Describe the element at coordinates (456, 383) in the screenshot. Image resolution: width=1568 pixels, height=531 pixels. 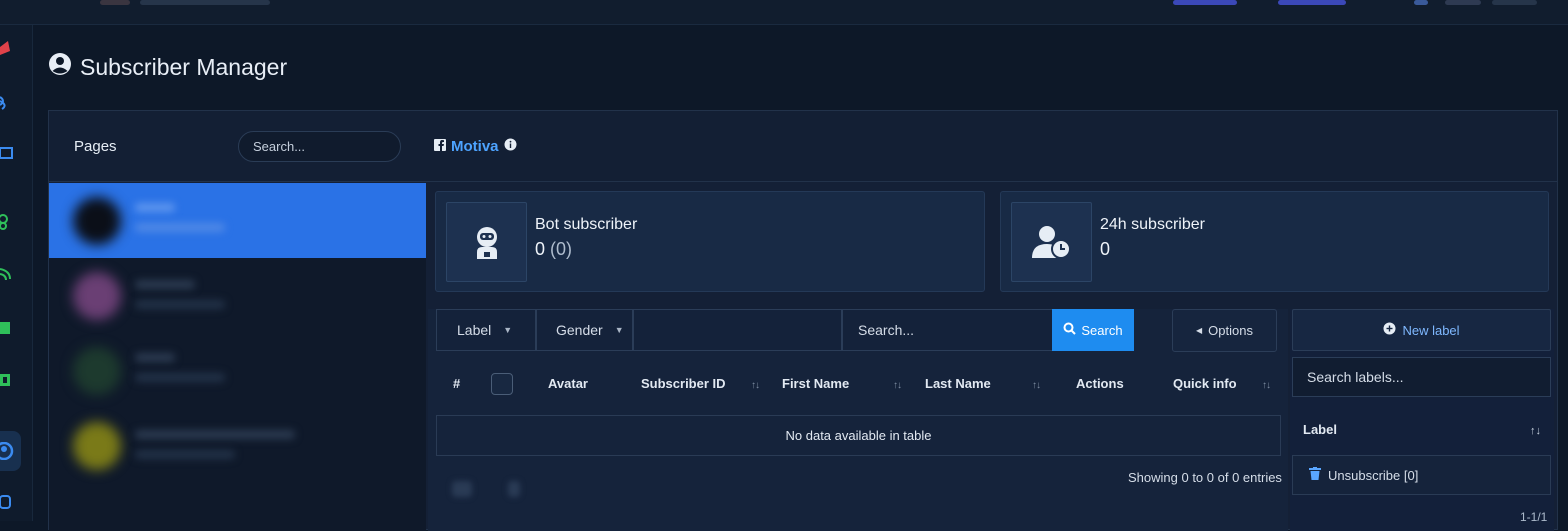
I see `column-header-index: #` at that location.